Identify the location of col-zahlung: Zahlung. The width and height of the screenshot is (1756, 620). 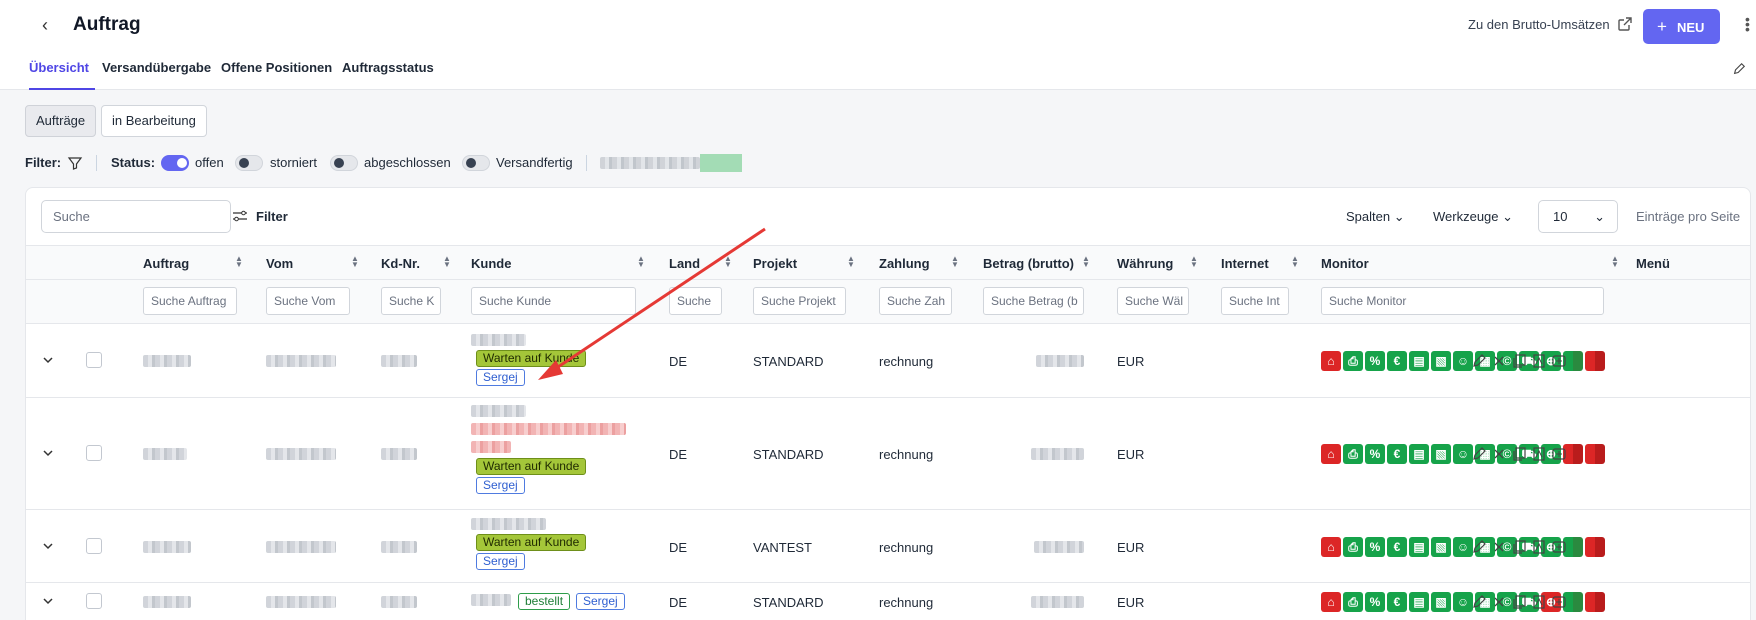
(904, 263).